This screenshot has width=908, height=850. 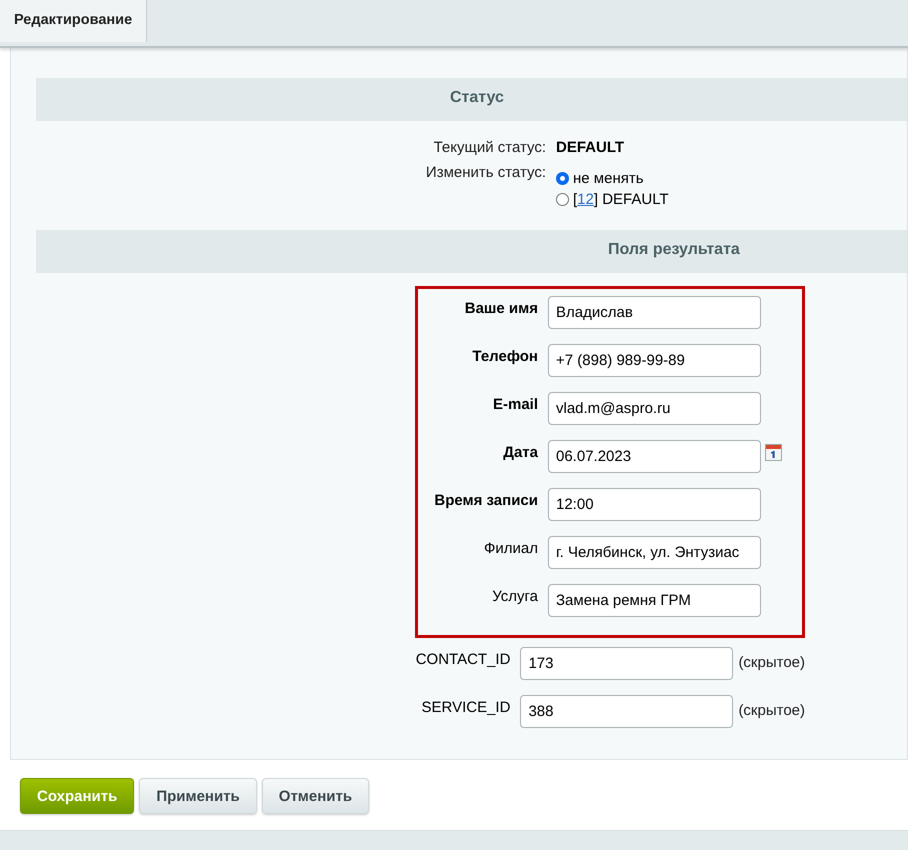 What do you see at coordinates (654, 600) in the screenshot?
I see `input-field: Замена ремня ГРМ` at bounding box center [654, 600].